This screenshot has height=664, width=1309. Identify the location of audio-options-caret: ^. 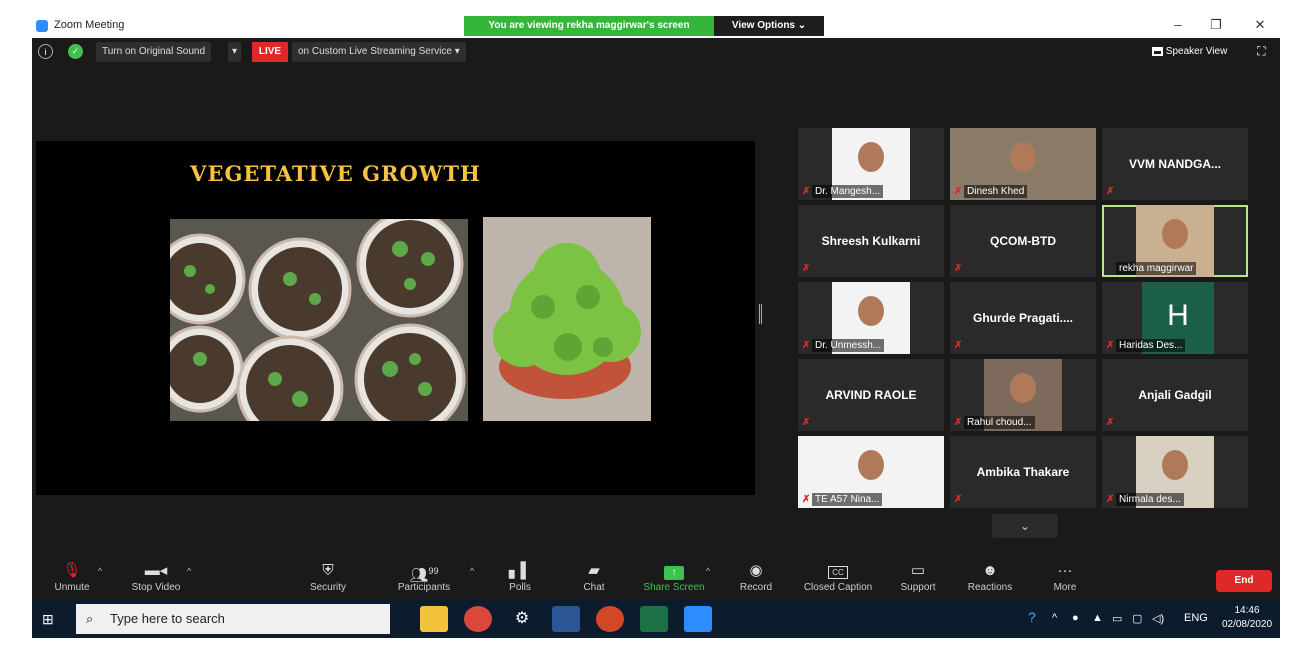
(100, 571).